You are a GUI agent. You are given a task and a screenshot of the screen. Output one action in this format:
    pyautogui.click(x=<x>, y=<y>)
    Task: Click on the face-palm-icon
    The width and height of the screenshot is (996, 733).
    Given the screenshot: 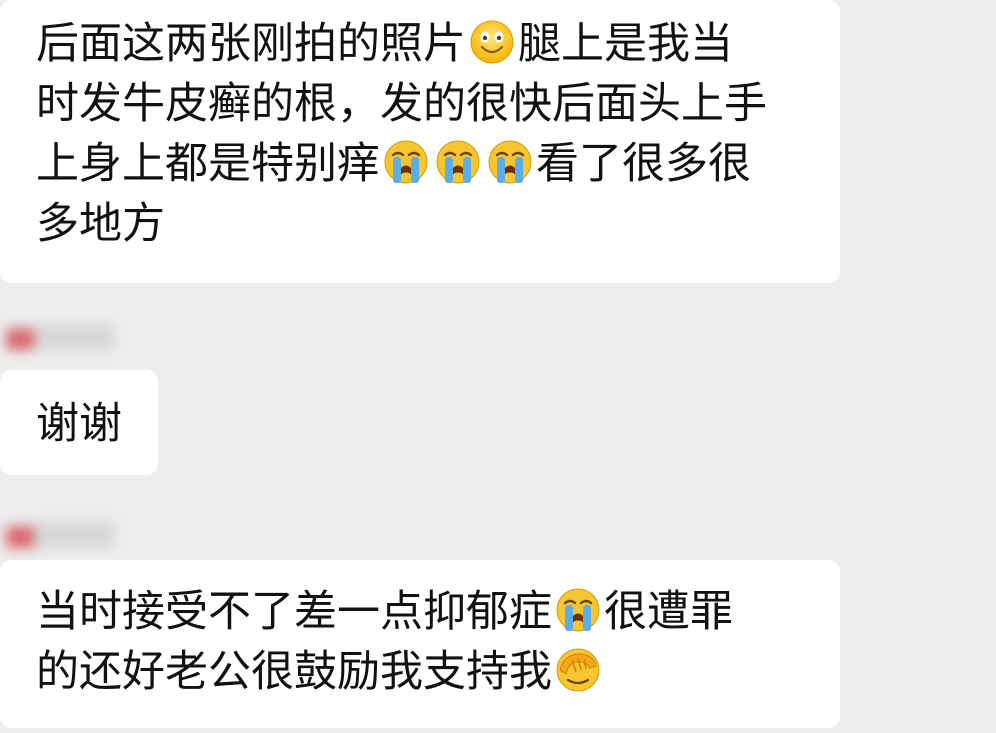 What is the action you would take?
    pyautogui.click(x=578, y=670)
    